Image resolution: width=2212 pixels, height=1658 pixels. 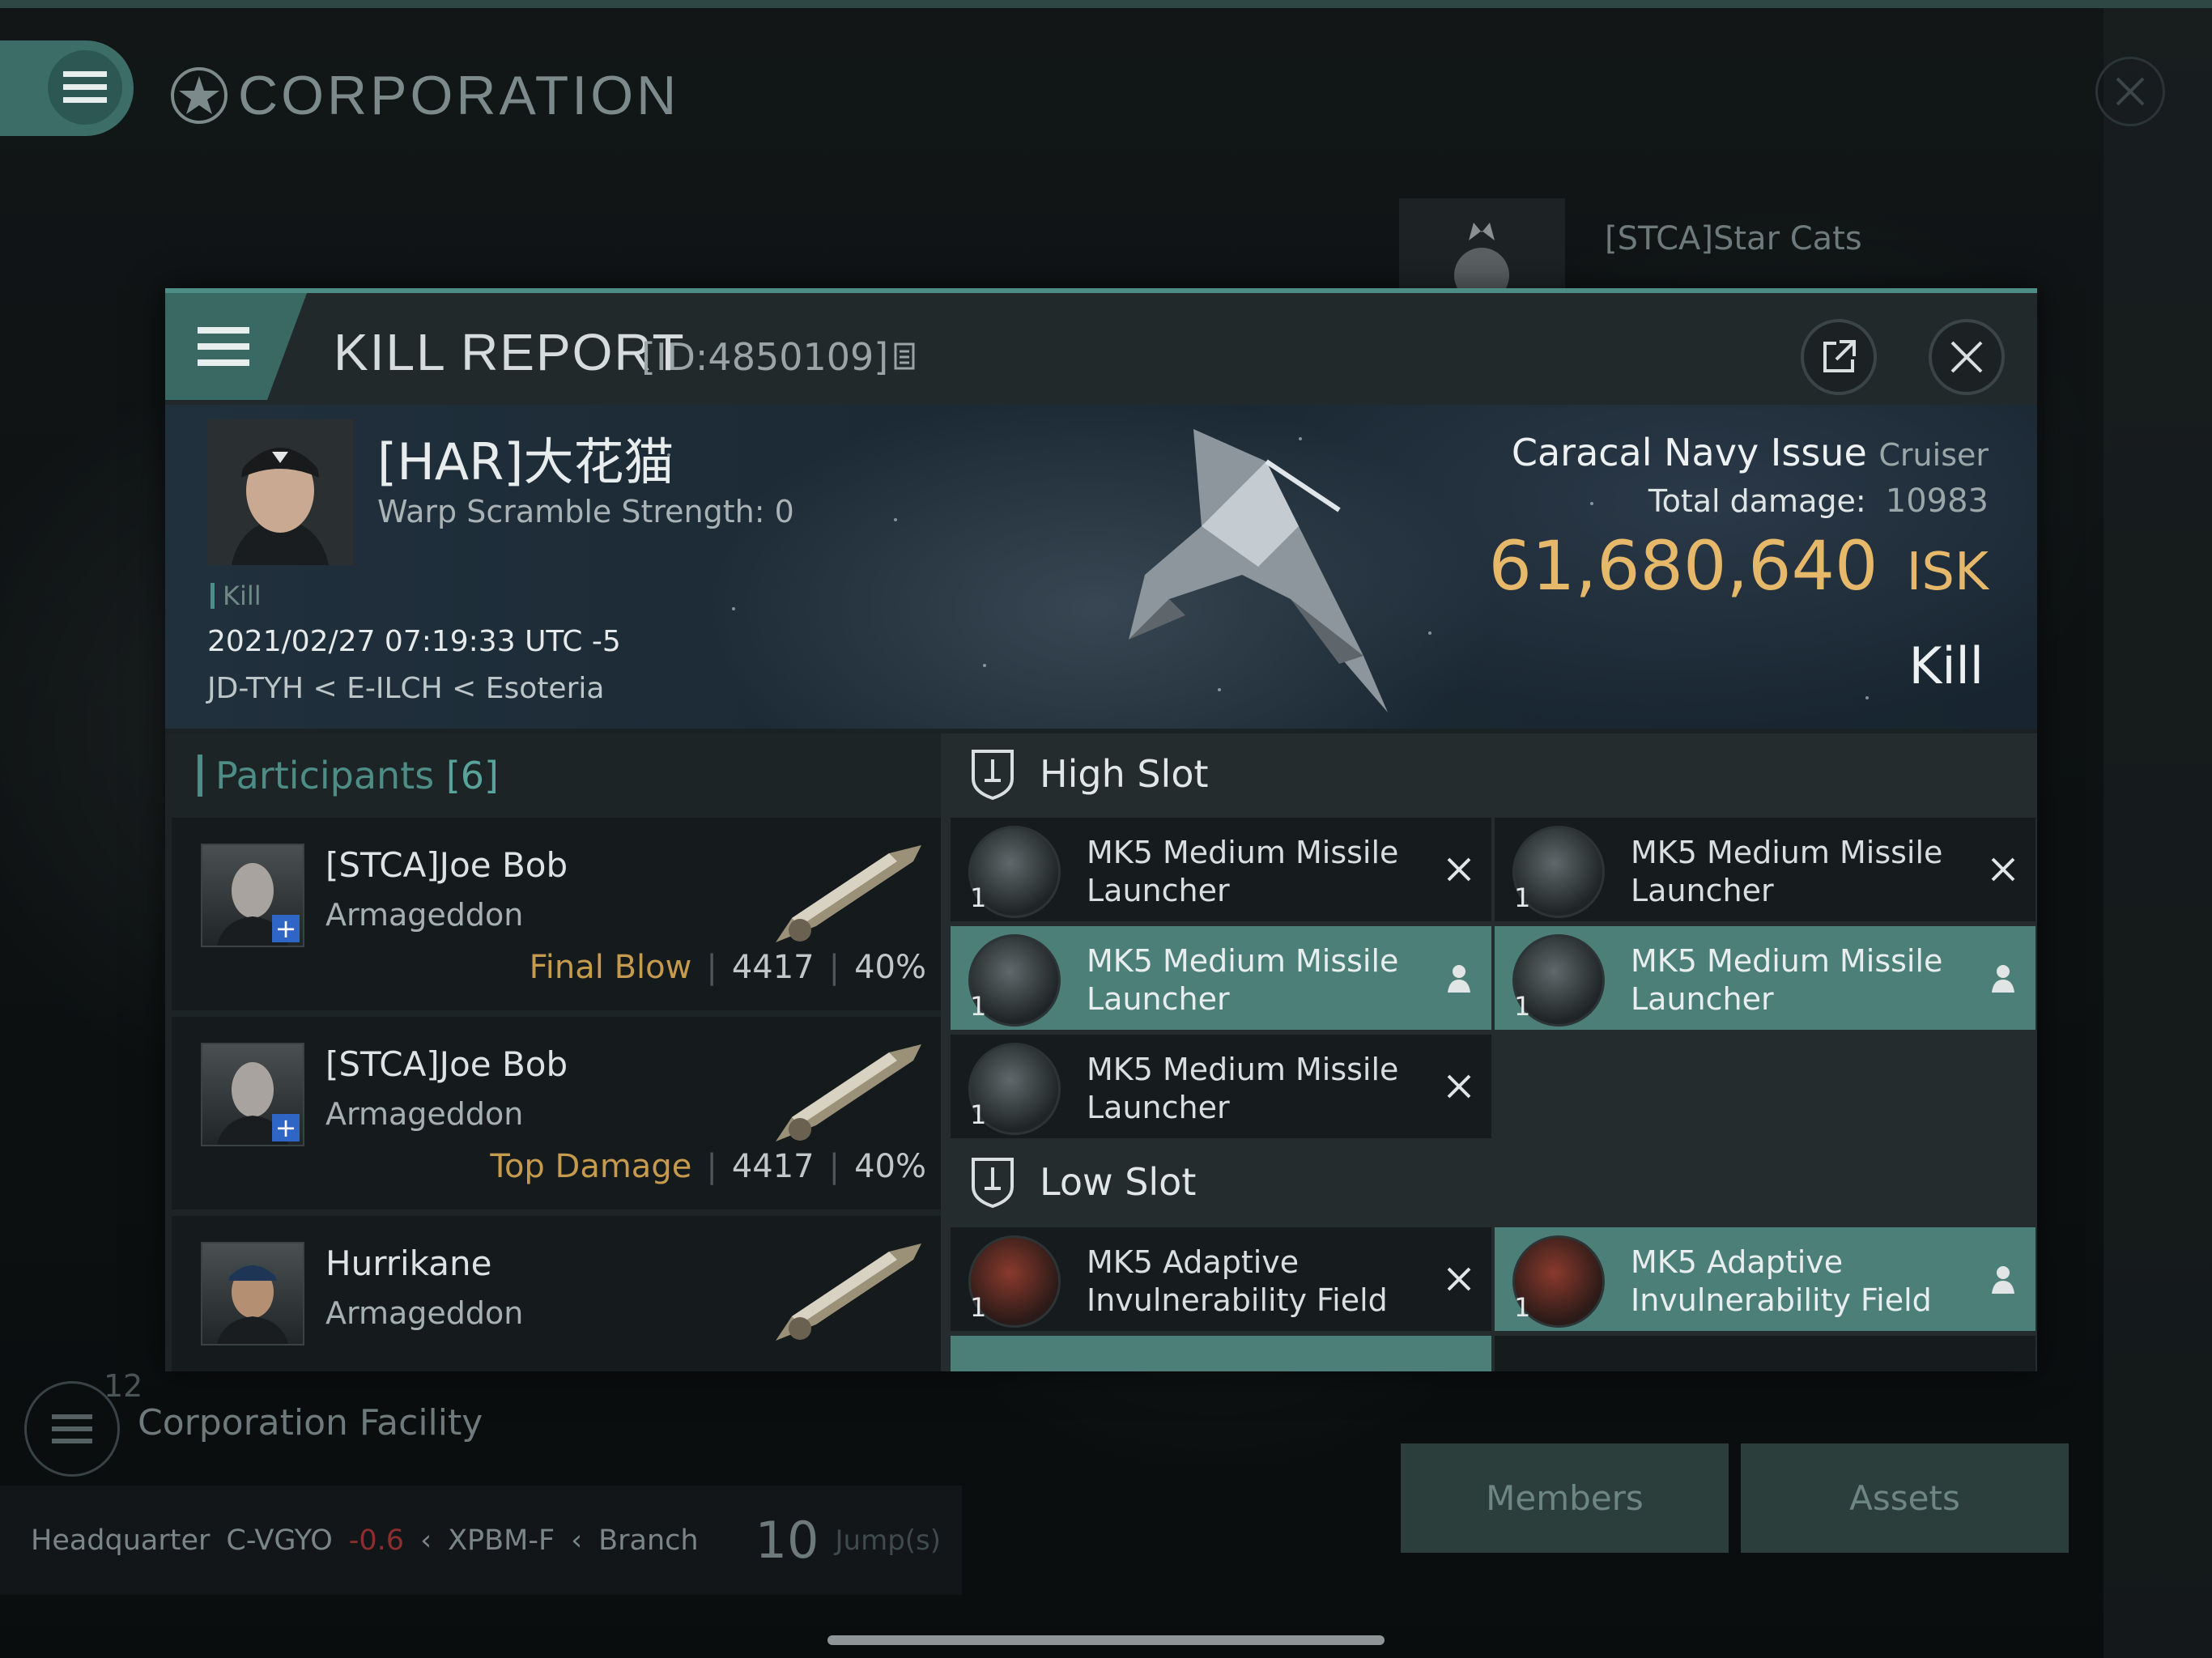 I want to click on high-slot-icon, so click(x=993, y=775).